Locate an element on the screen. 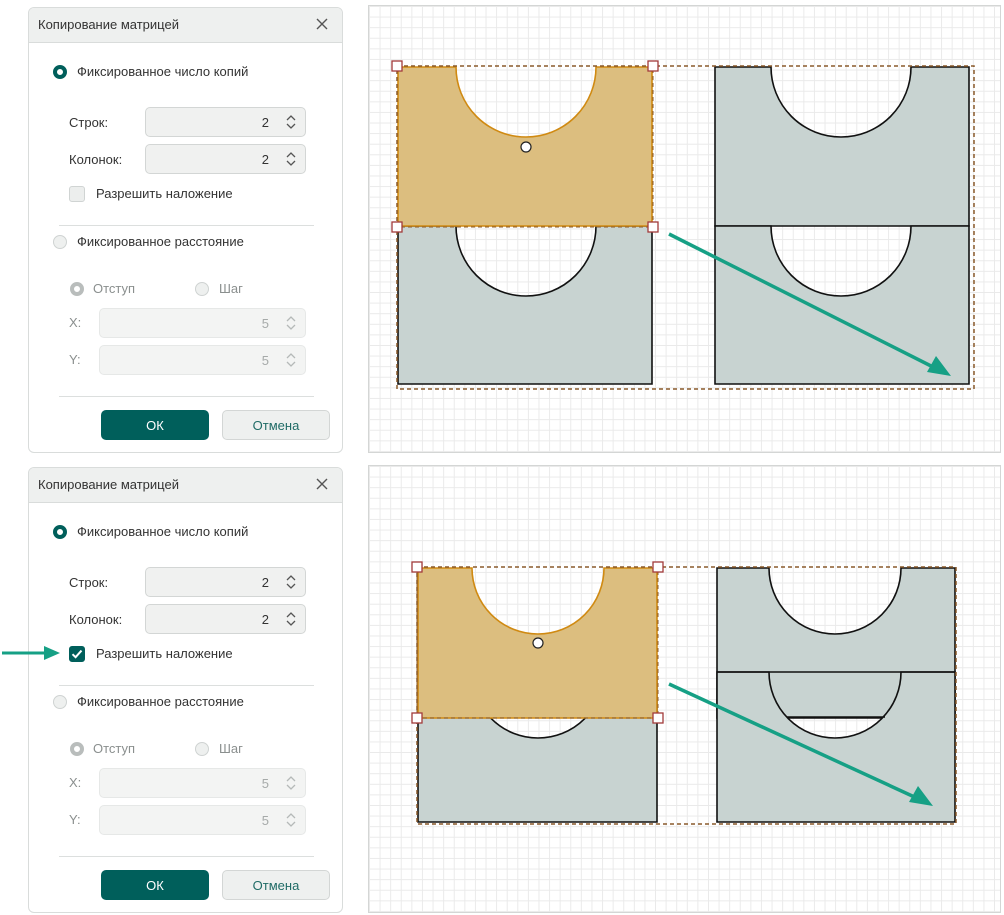  part-copy-bottom-right is located at coordinates (842, 305).